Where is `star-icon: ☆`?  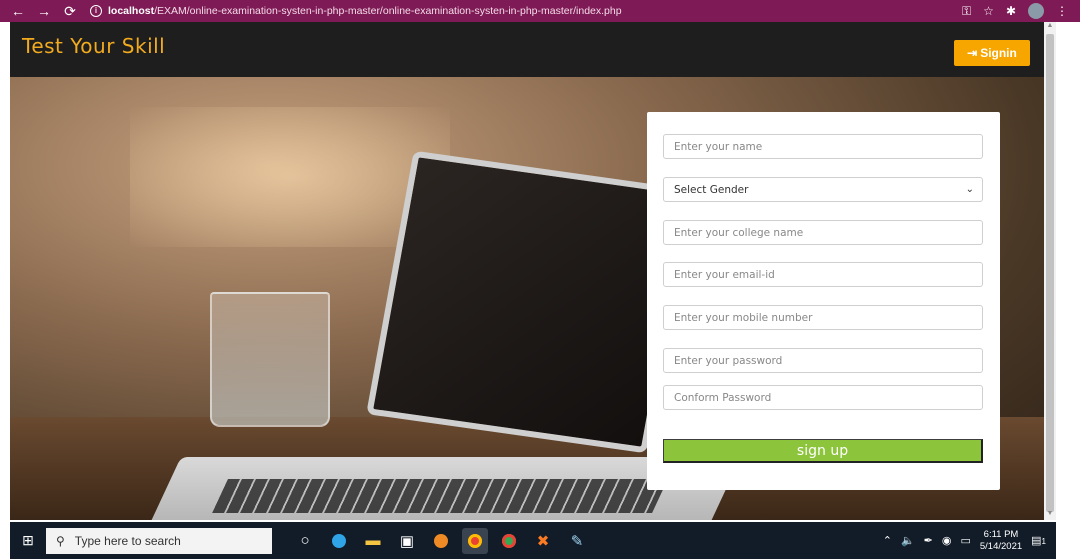
star-icon: ☆ is located at coordinates (988, 11).